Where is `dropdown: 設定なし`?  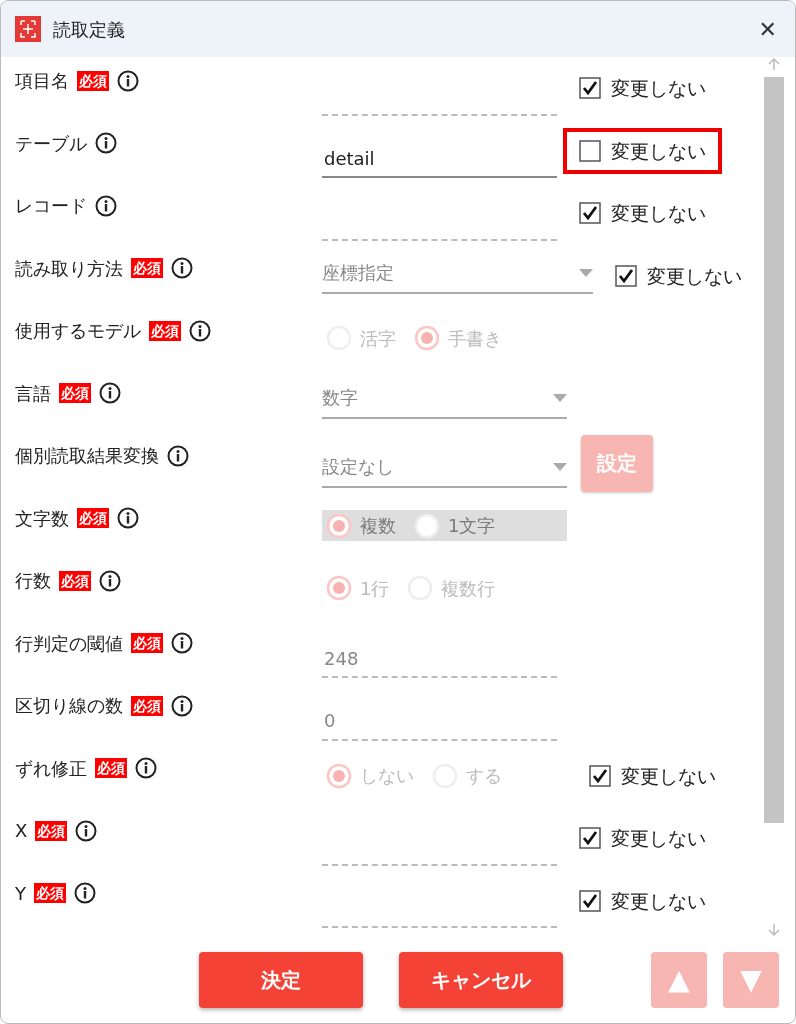
dropdown: 設定なし is located at coordinates (444, 467).